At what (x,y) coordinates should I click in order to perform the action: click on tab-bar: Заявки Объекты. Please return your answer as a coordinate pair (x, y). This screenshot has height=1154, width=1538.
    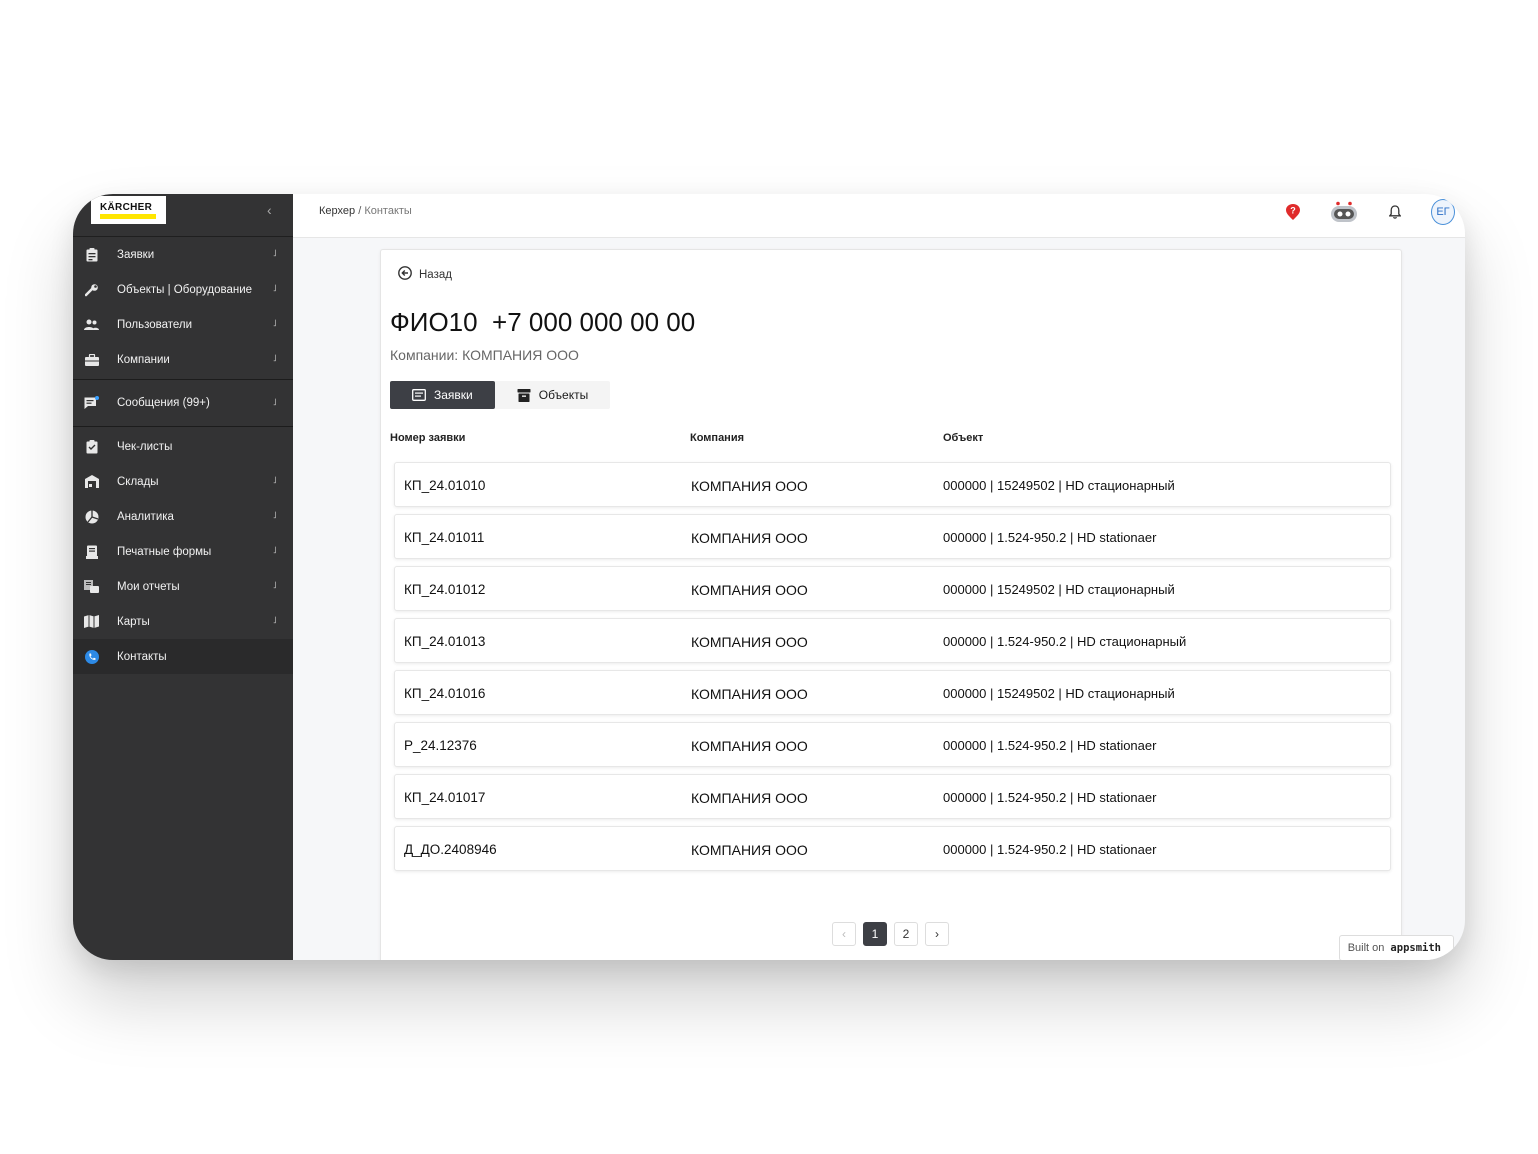
    Looking at the image, I should click on (500, 395).